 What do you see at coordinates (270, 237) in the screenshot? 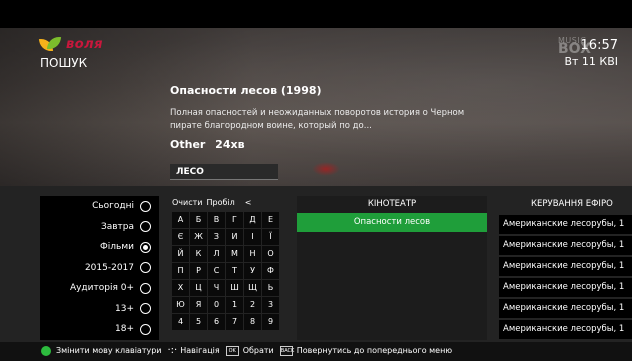
I see `keyboard-key: Ї` at bounding box center [270, 237].